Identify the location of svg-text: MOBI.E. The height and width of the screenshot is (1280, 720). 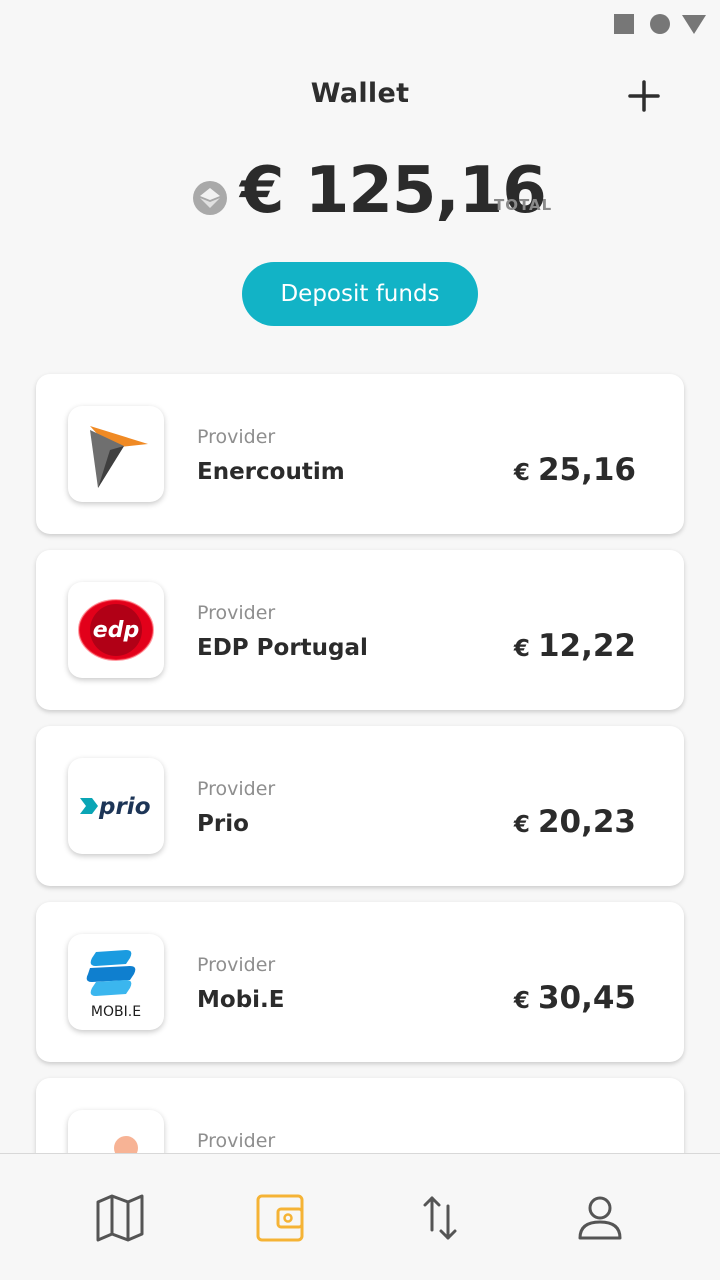
(116, 1012).